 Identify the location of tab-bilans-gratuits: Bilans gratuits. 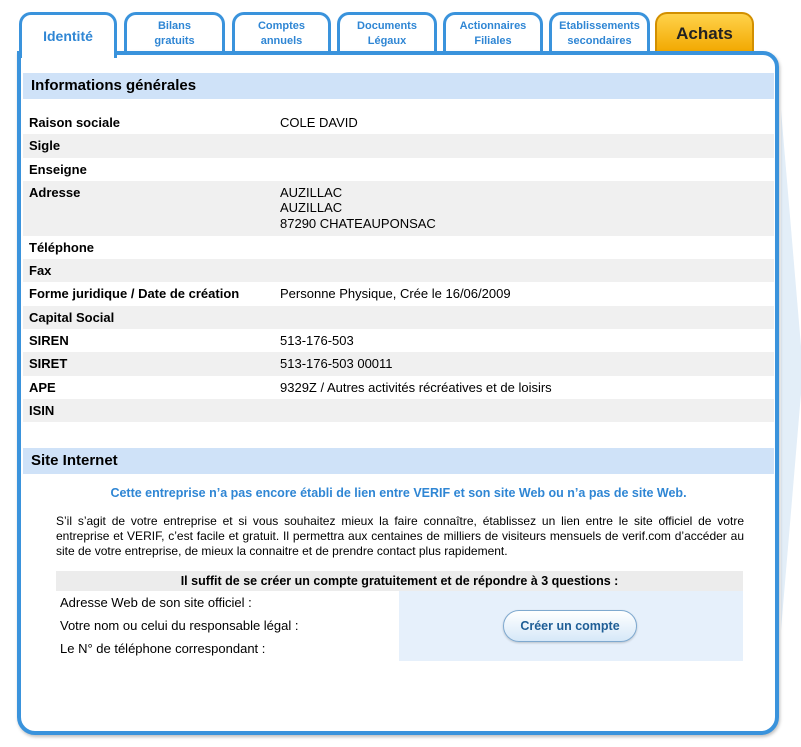
(174, 32).